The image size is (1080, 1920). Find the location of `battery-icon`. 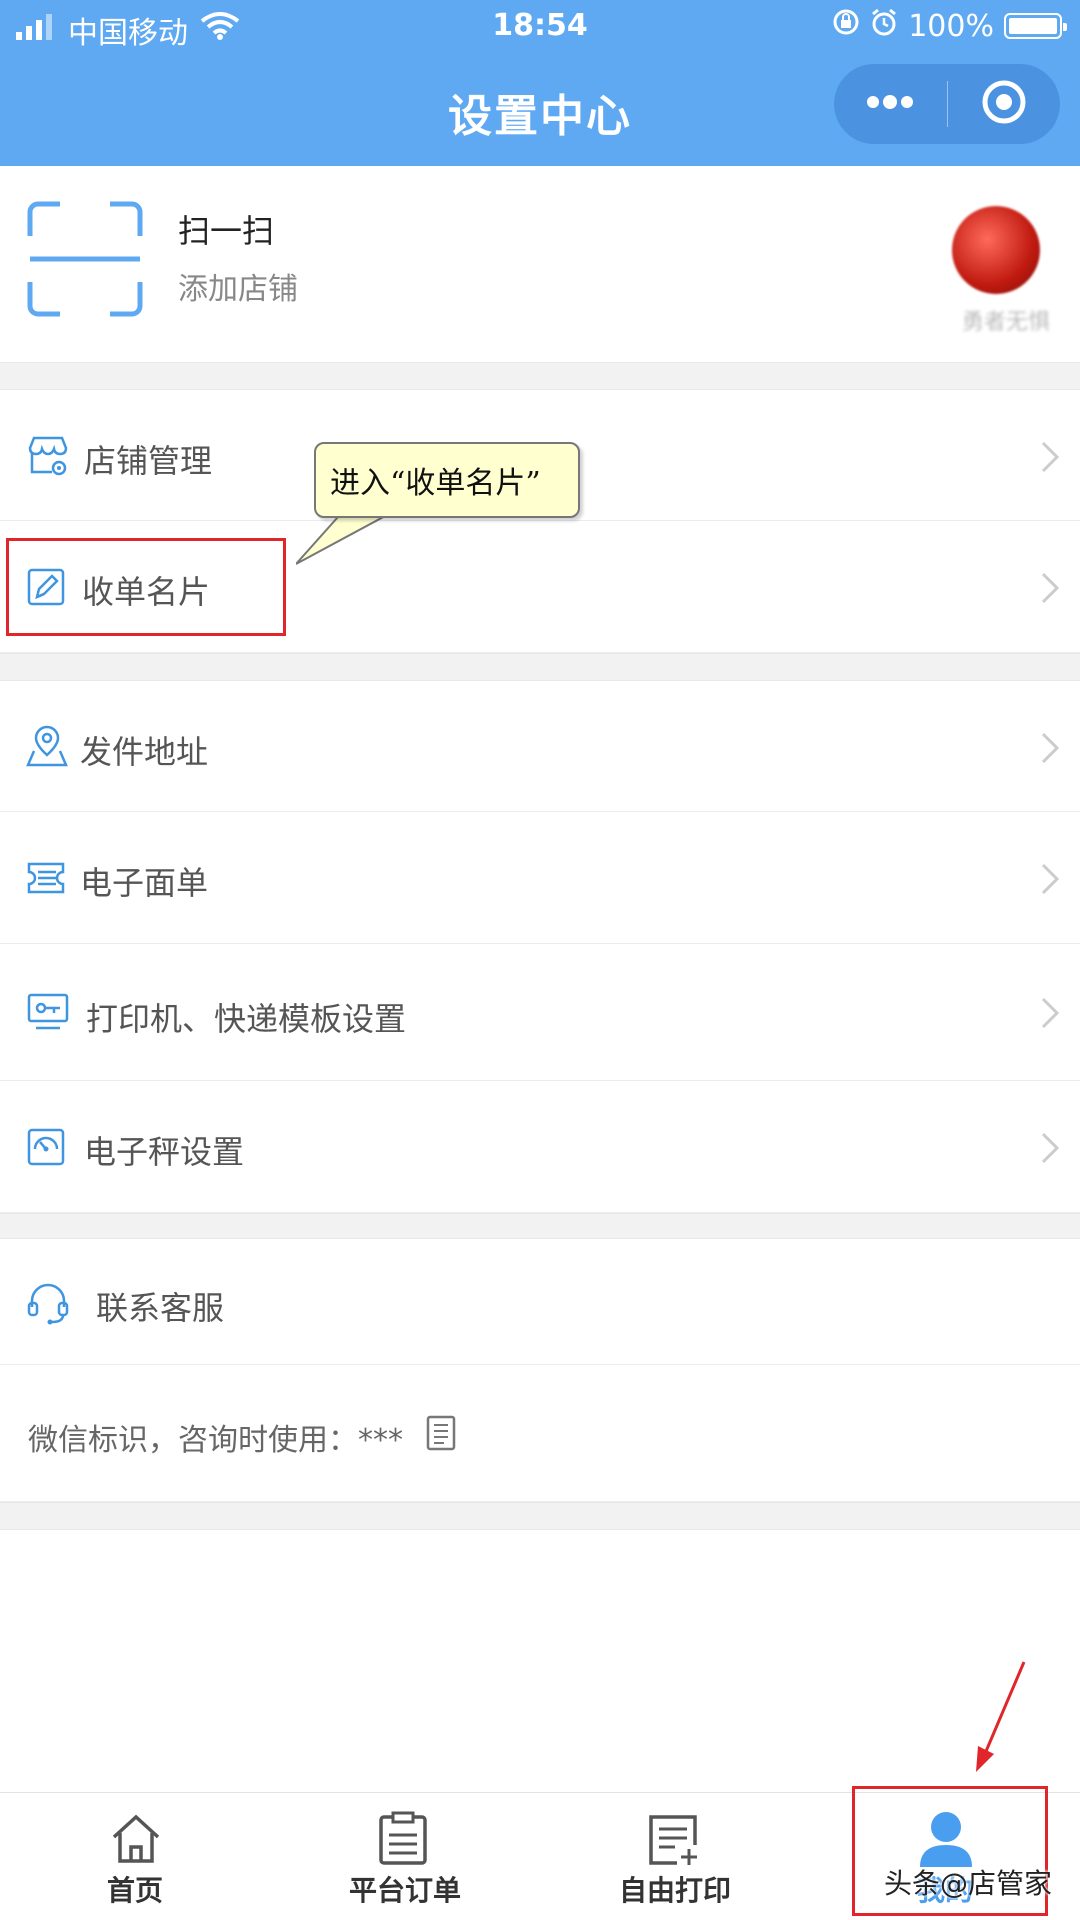

battery-icon is located at coordinates (1035, 26).